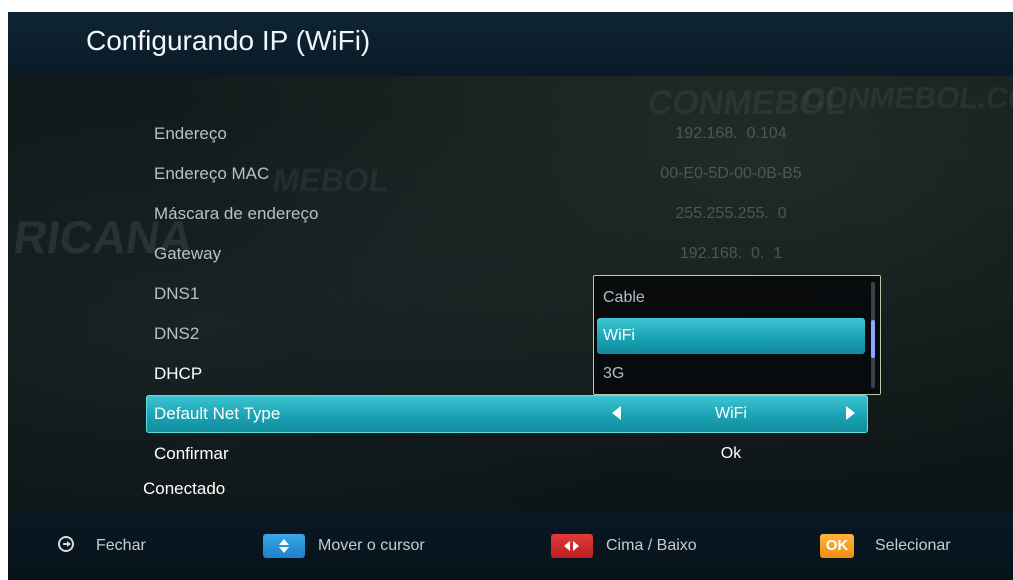  I want to click on option-label: WiFi, so click(619, 335).